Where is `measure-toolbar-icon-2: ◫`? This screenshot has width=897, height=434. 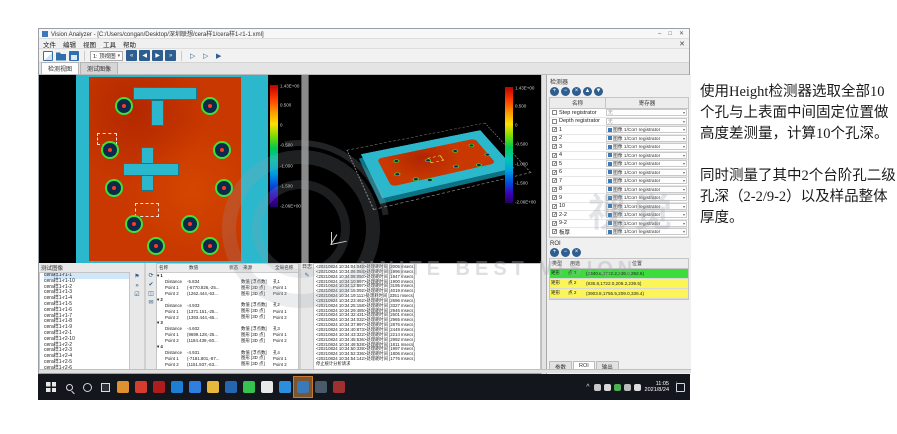 measure-toolbar-icon-2: ◫ is located at coordinates (151, 294).